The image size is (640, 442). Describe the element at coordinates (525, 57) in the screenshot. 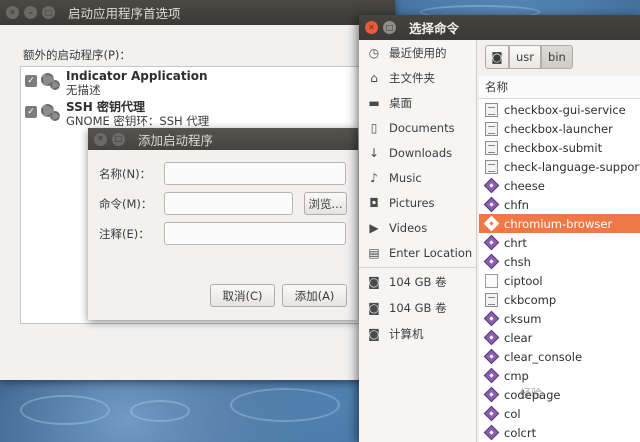

I see `path-button-usr: usr` at that location.